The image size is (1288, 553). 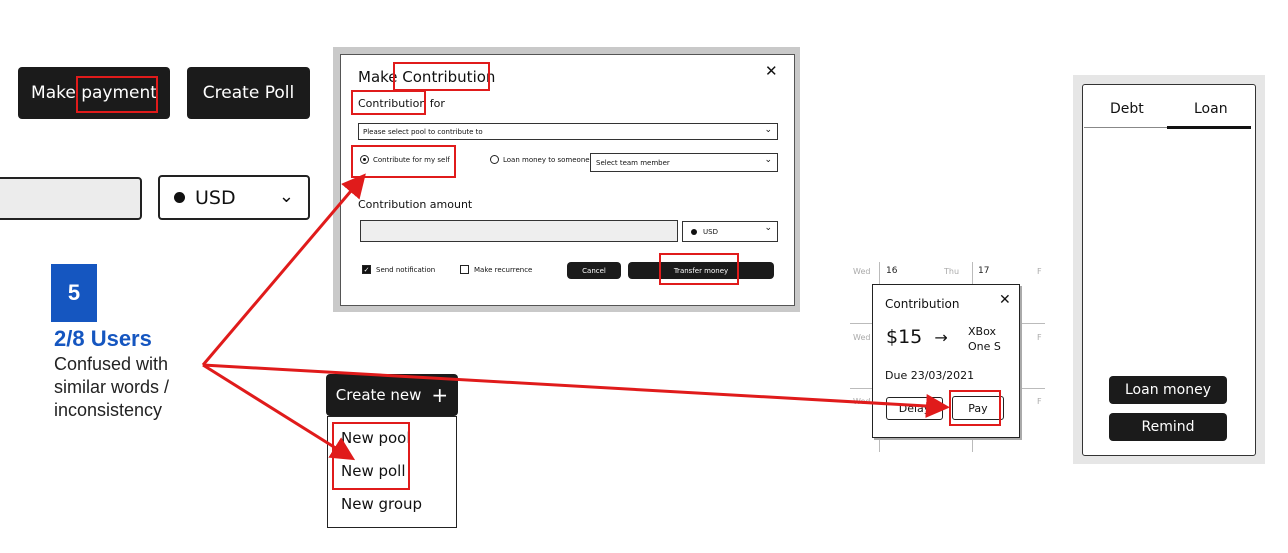 I want to click on arrow-to-modal, so click(x=283, y=269).